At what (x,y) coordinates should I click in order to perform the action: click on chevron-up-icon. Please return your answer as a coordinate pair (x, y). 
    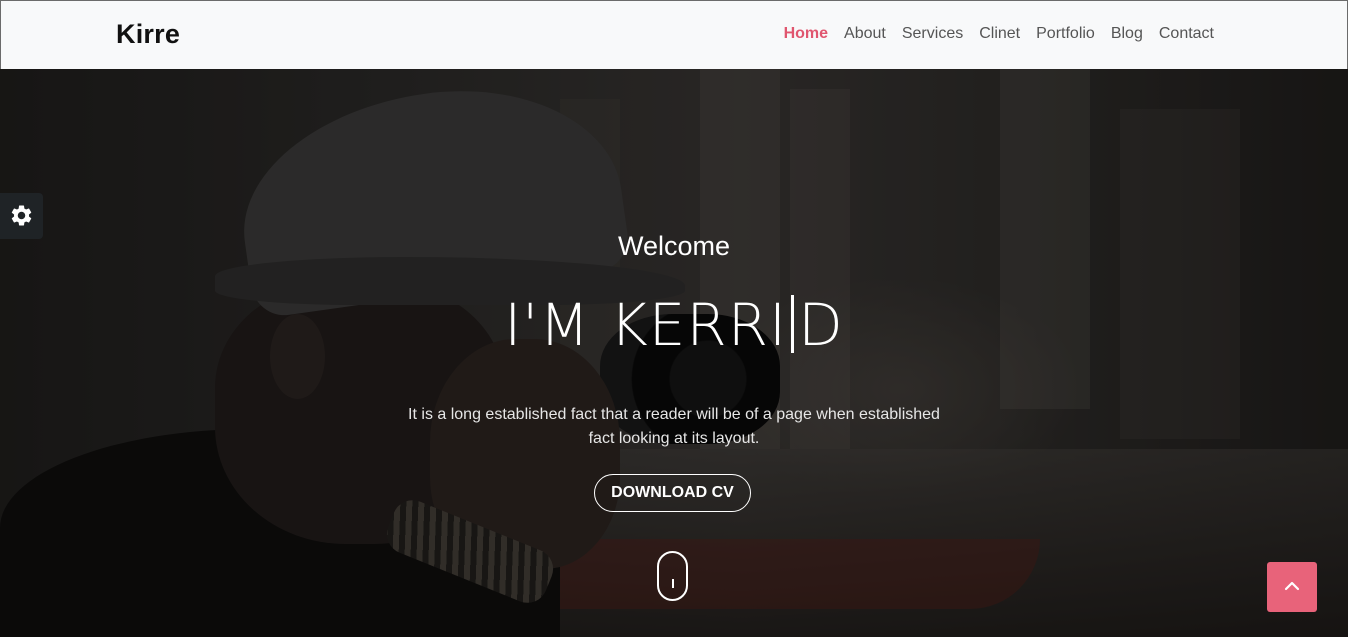
    Looking at the image, I should click on (1292, 586).